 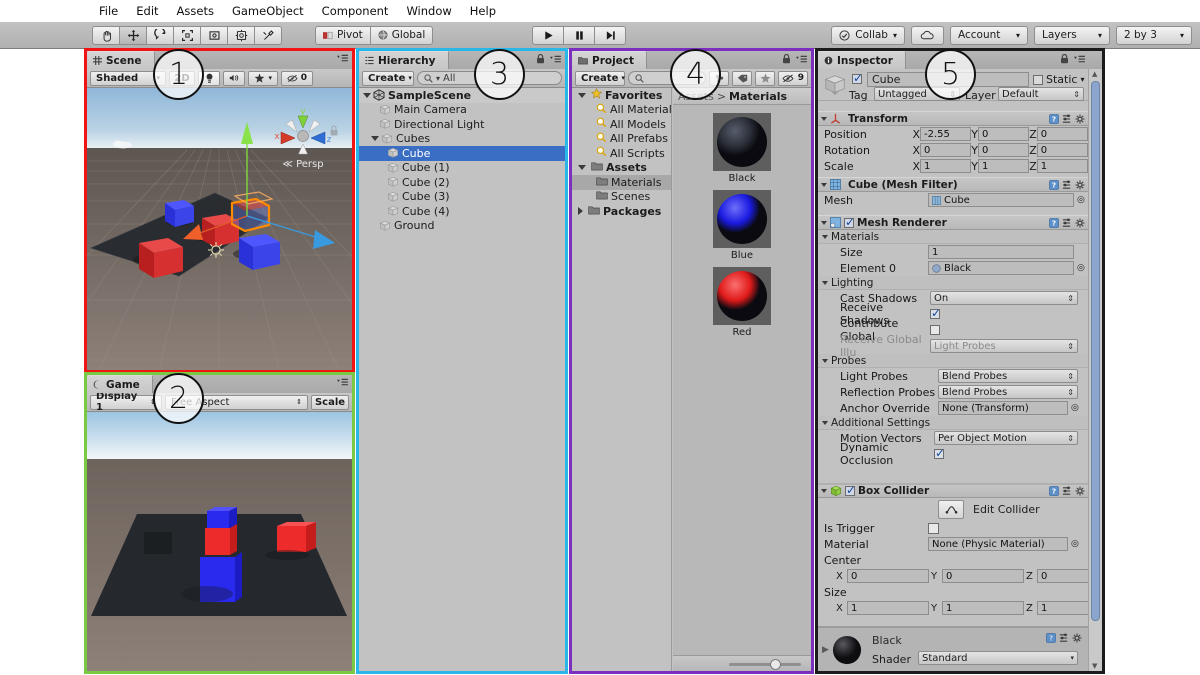 What do you see at coordinates (998, 544) in the screenshot?
I see `physic-material-field: None (Physic Material)` at bounding box center [998, 544].